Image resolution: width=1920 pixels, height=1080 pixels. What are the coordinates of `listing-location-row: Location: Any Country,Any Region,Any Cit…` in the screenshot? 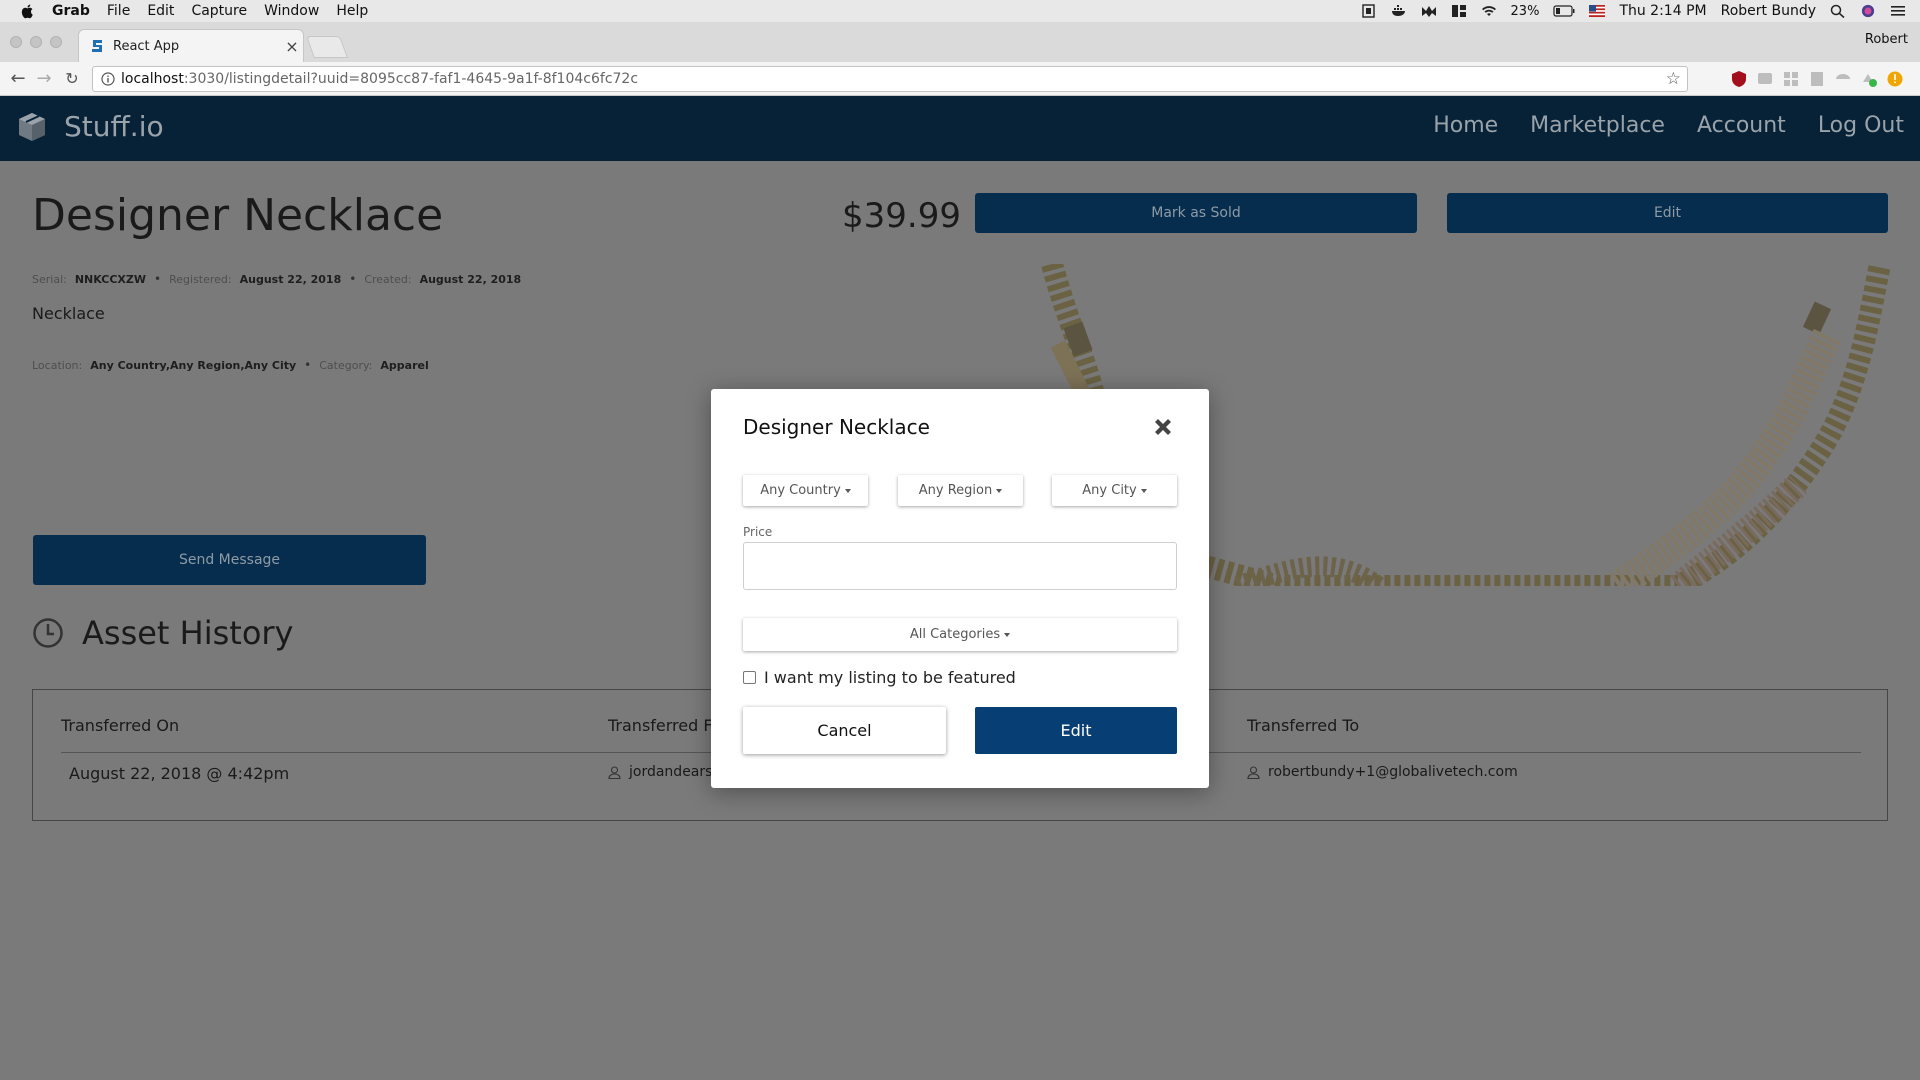 It's located at (230, 365).